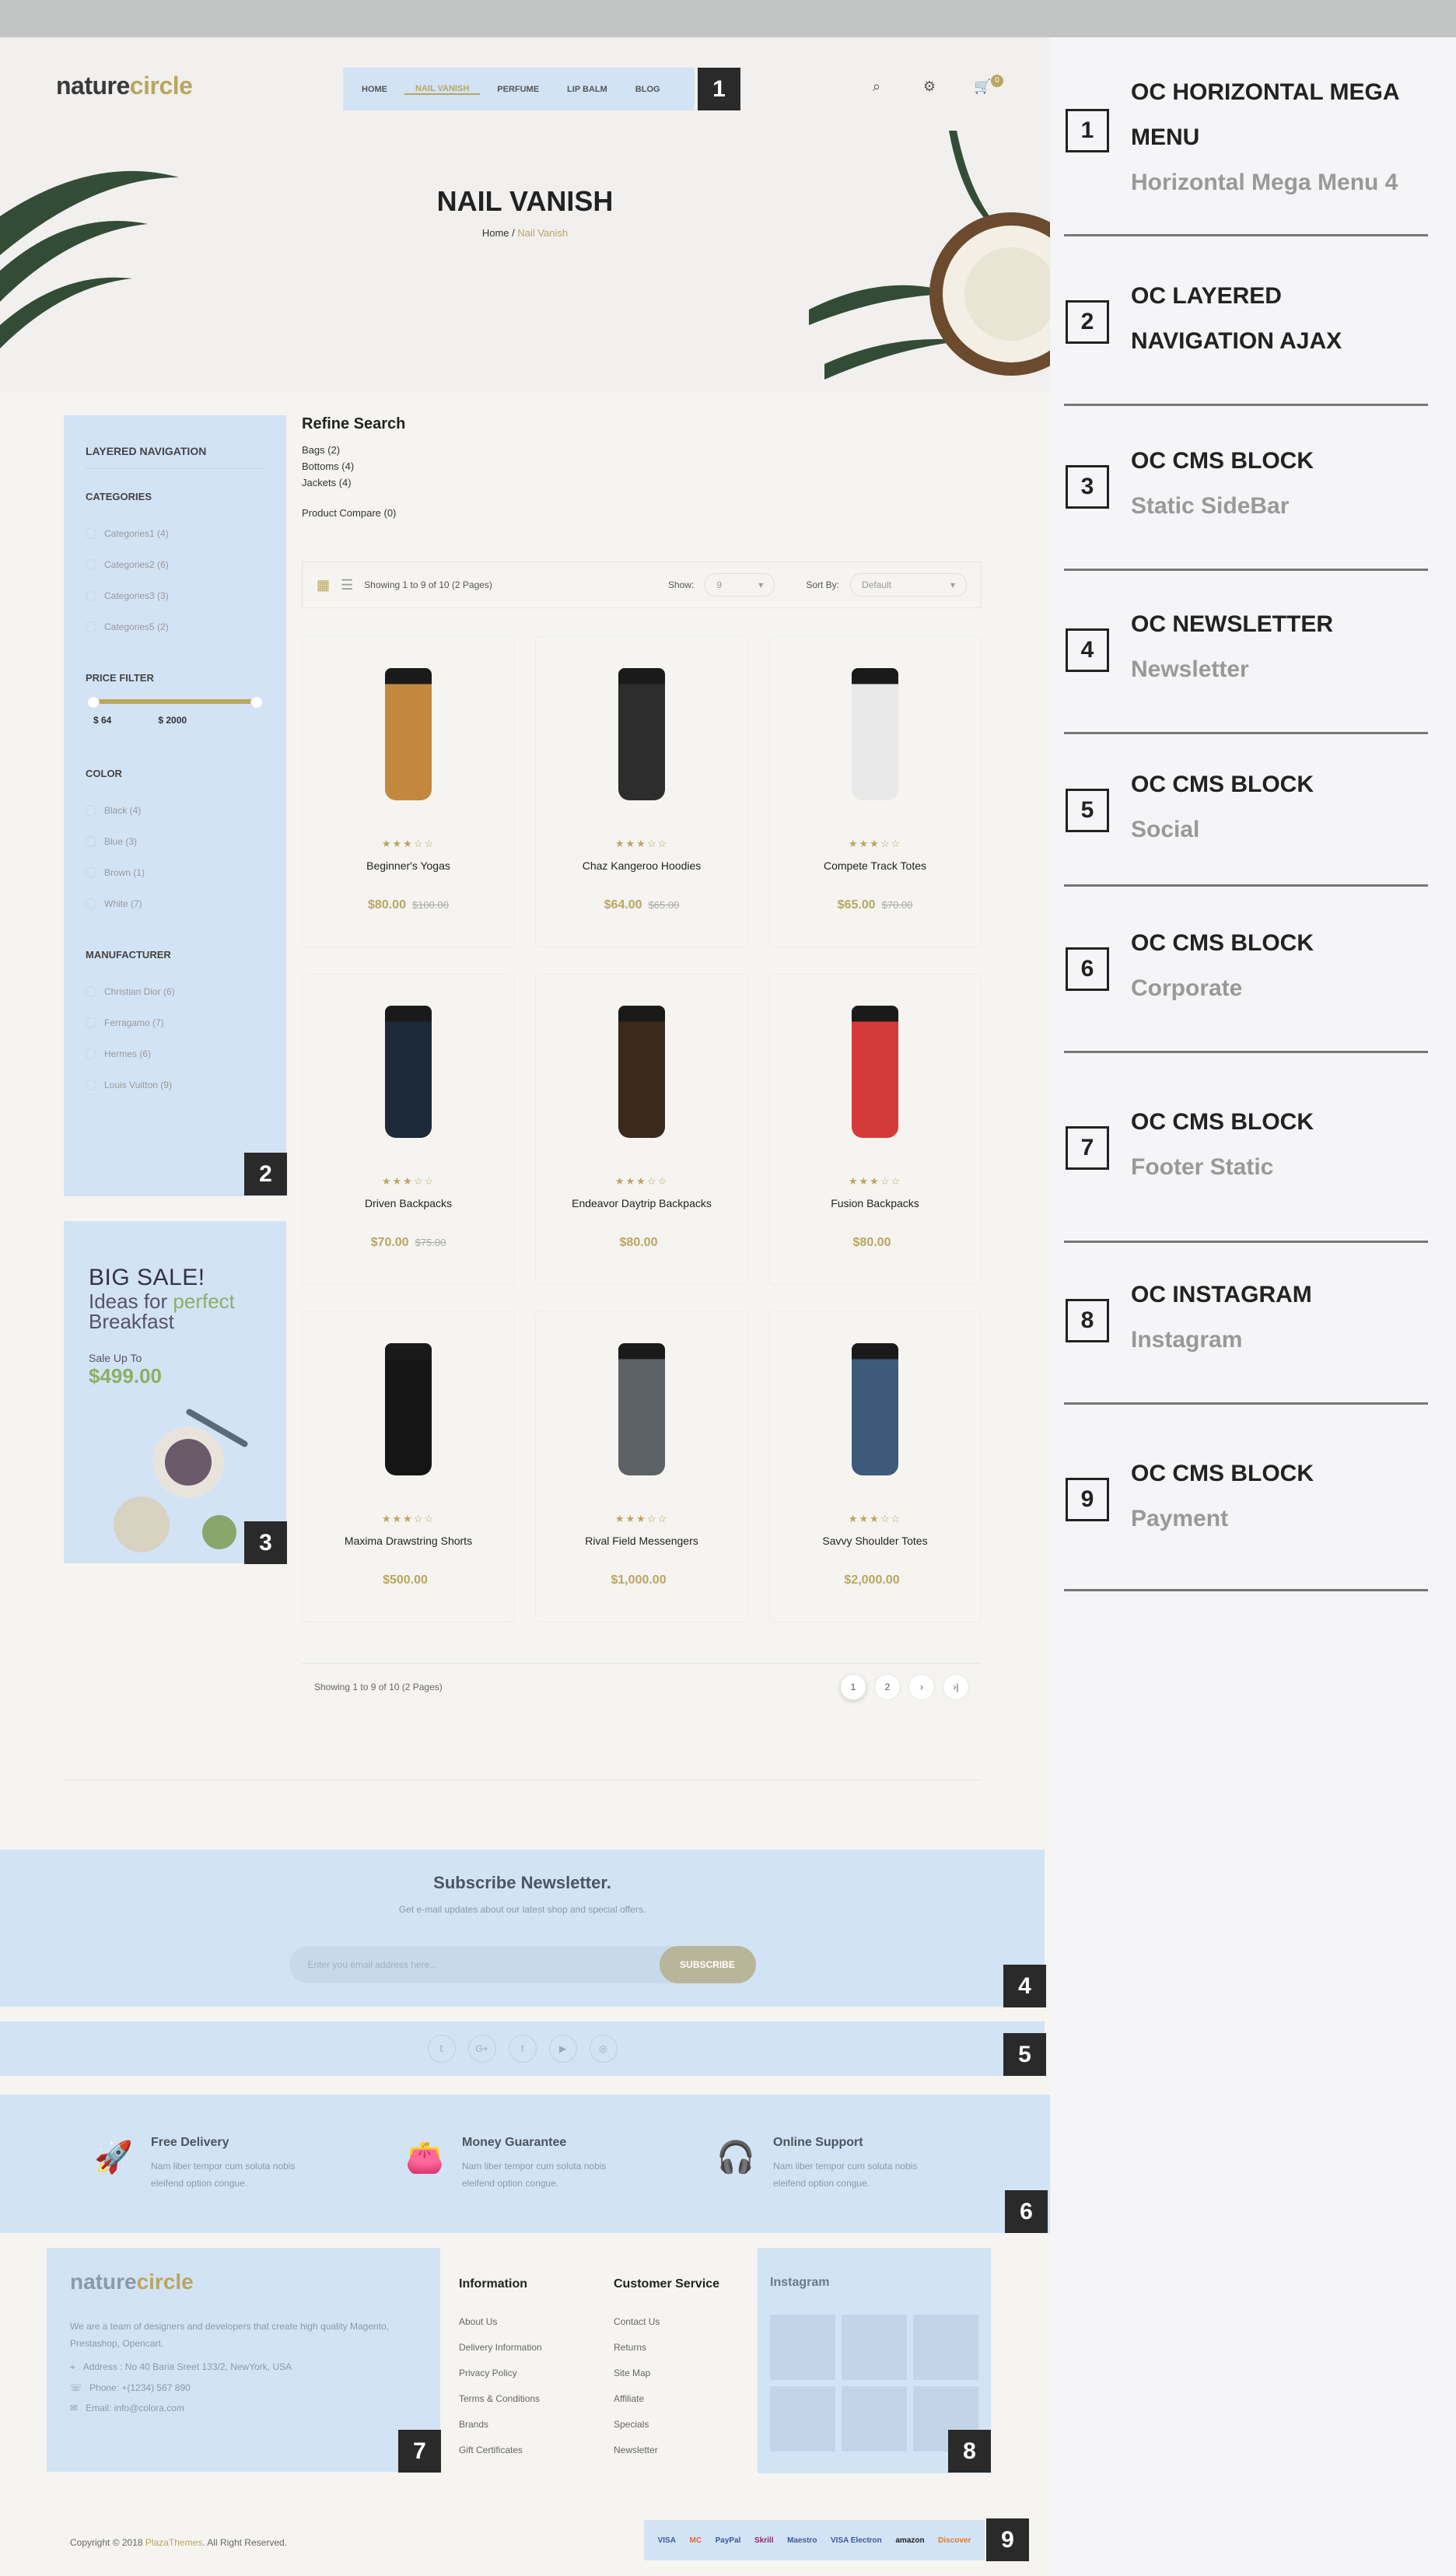  I want to click on product-name: Compete Track Totes, so click(875, 866).